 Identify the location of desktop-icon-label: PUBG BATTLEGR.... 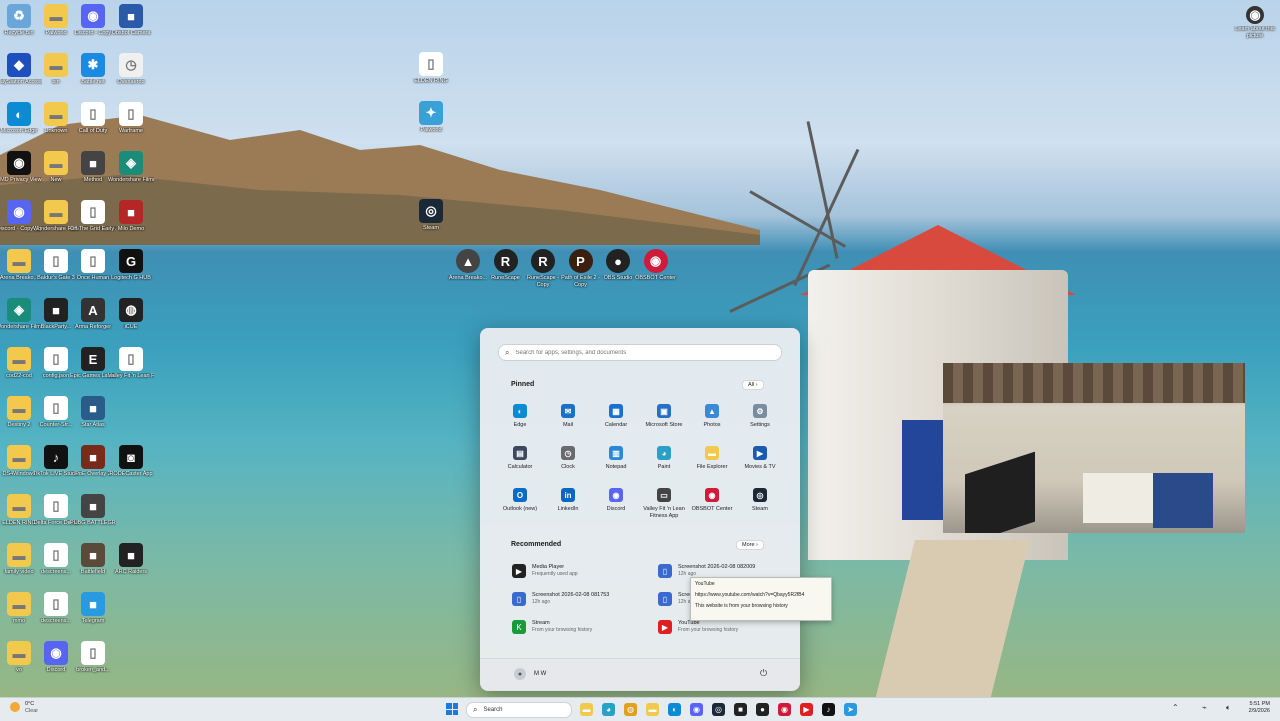
(93, 523).